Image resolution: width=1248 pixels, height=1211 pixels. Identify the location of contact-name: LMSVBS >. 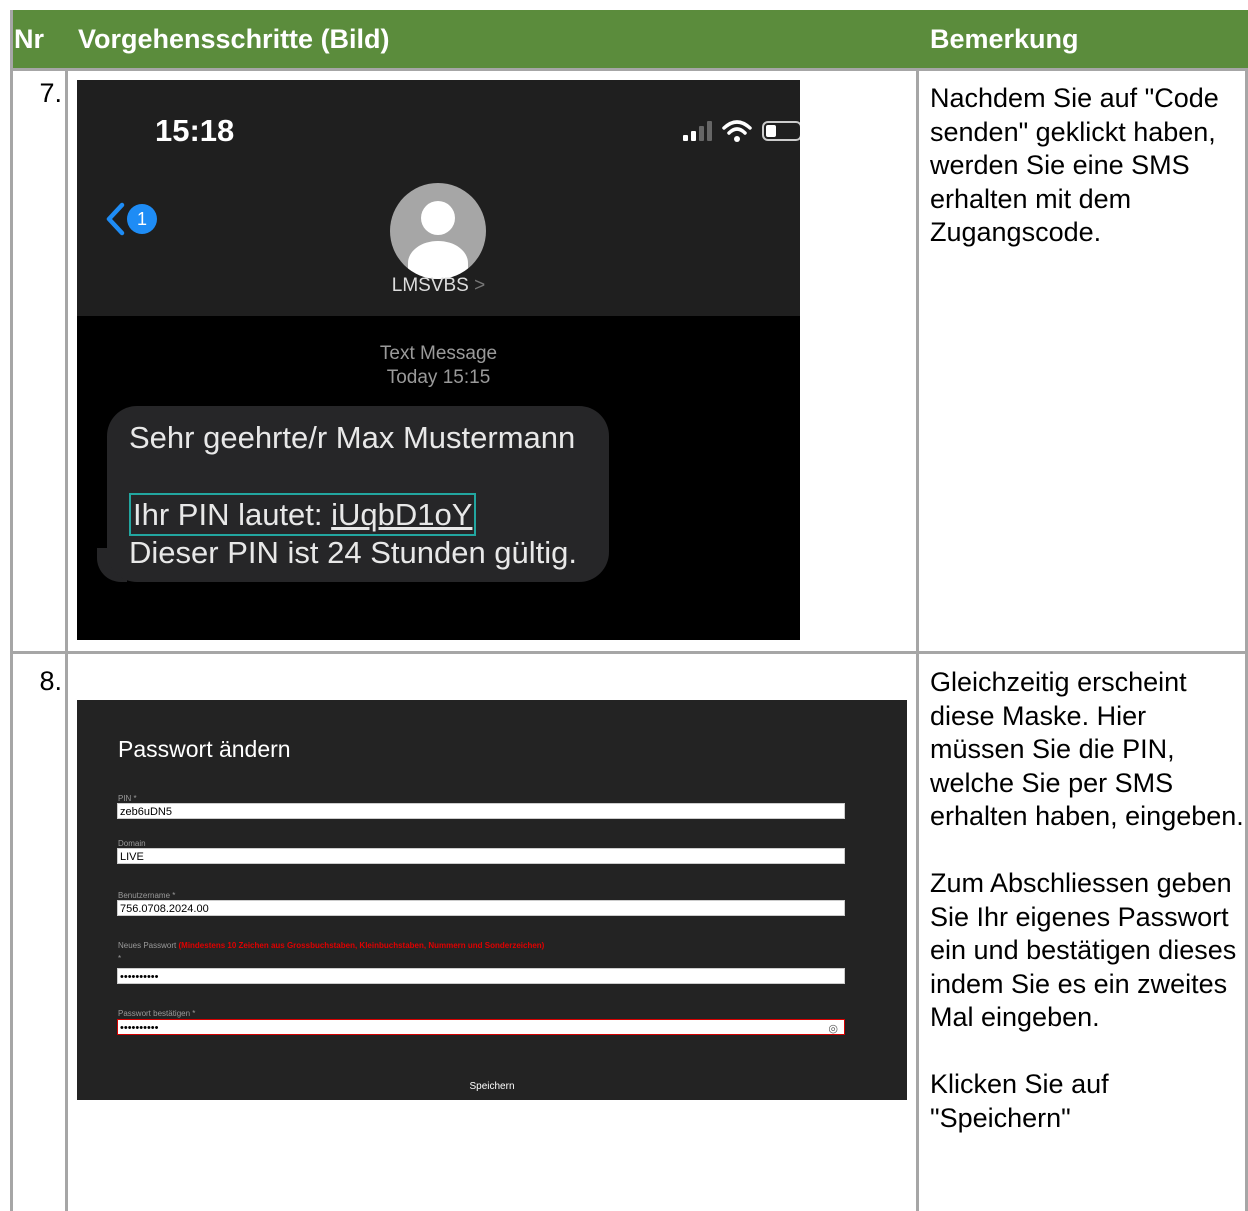
(438, 286).